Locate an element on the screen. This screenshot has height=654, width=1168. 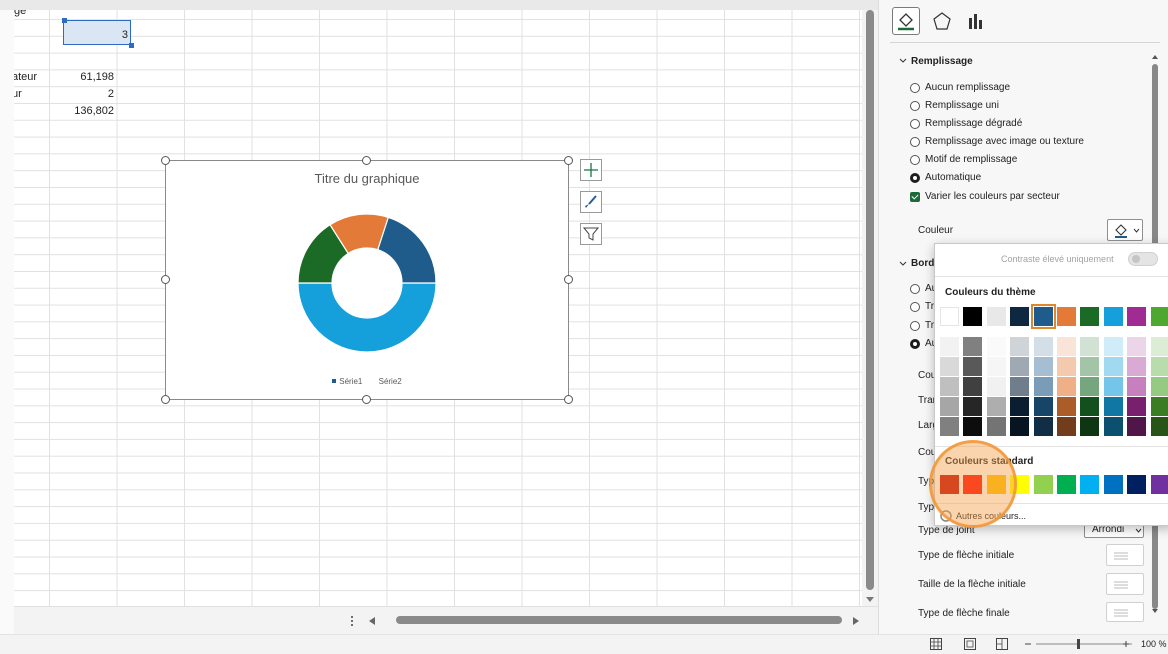
contrast-toggle is located at coordinates (1143, 259).